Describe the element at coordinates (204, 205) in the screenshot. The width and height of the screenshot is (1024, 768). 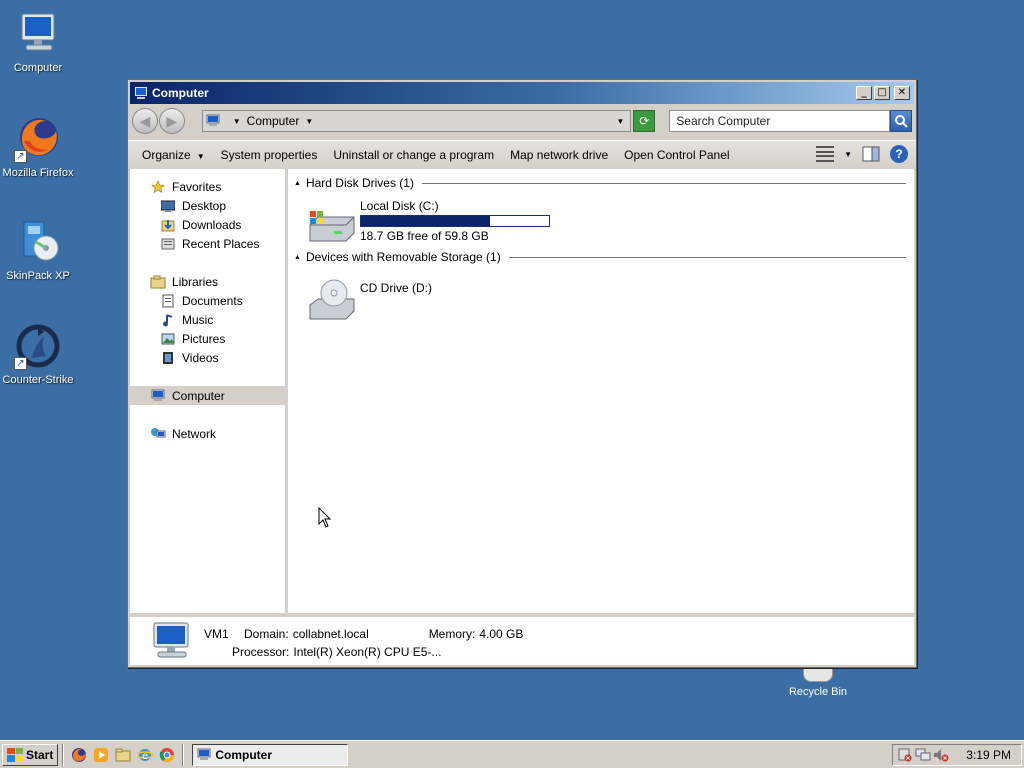
I see `nav-label: Desktop` at that location.